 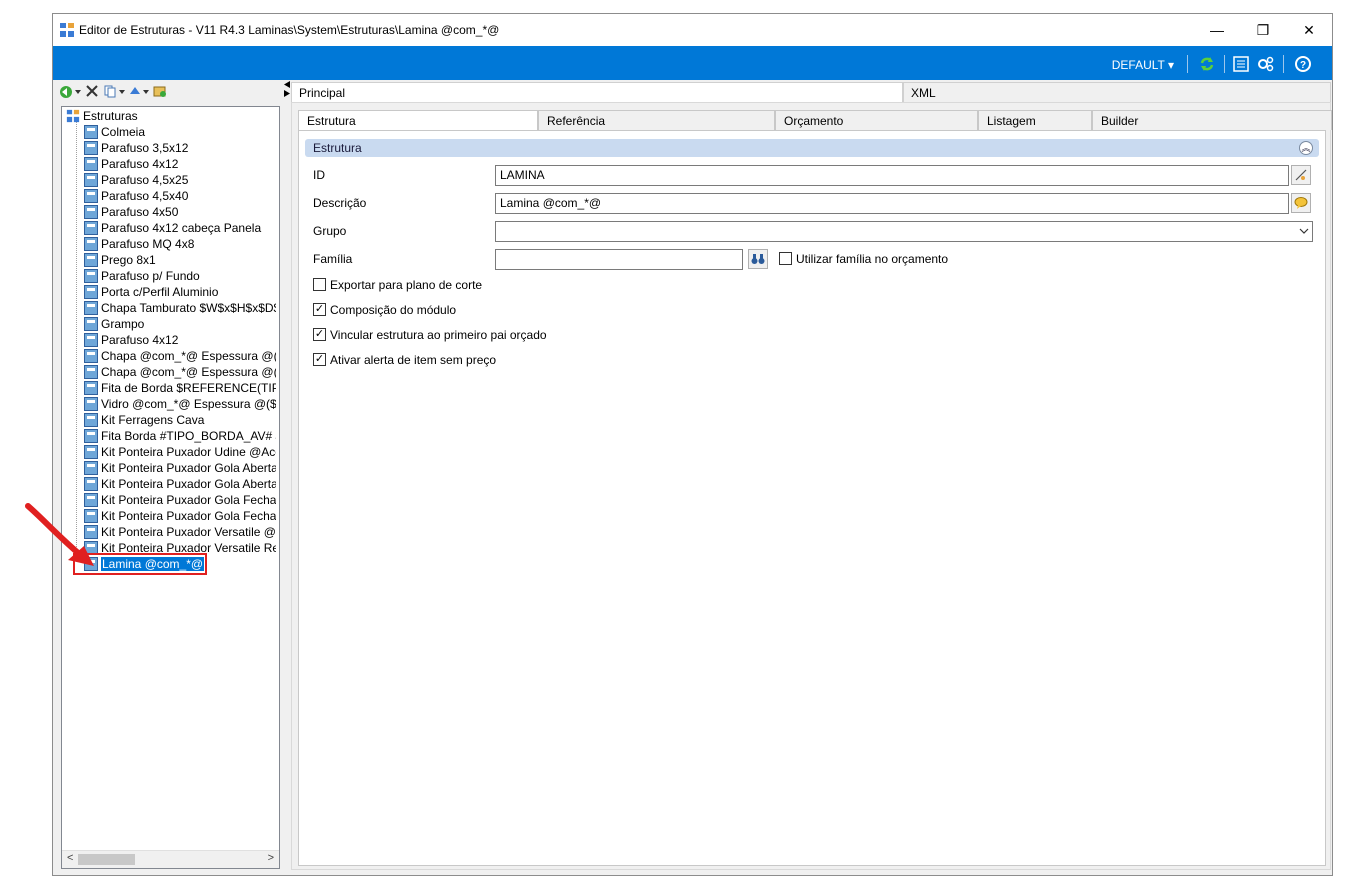 I want to click on collapse-icon: ︽, so click(x=1306, y=148).